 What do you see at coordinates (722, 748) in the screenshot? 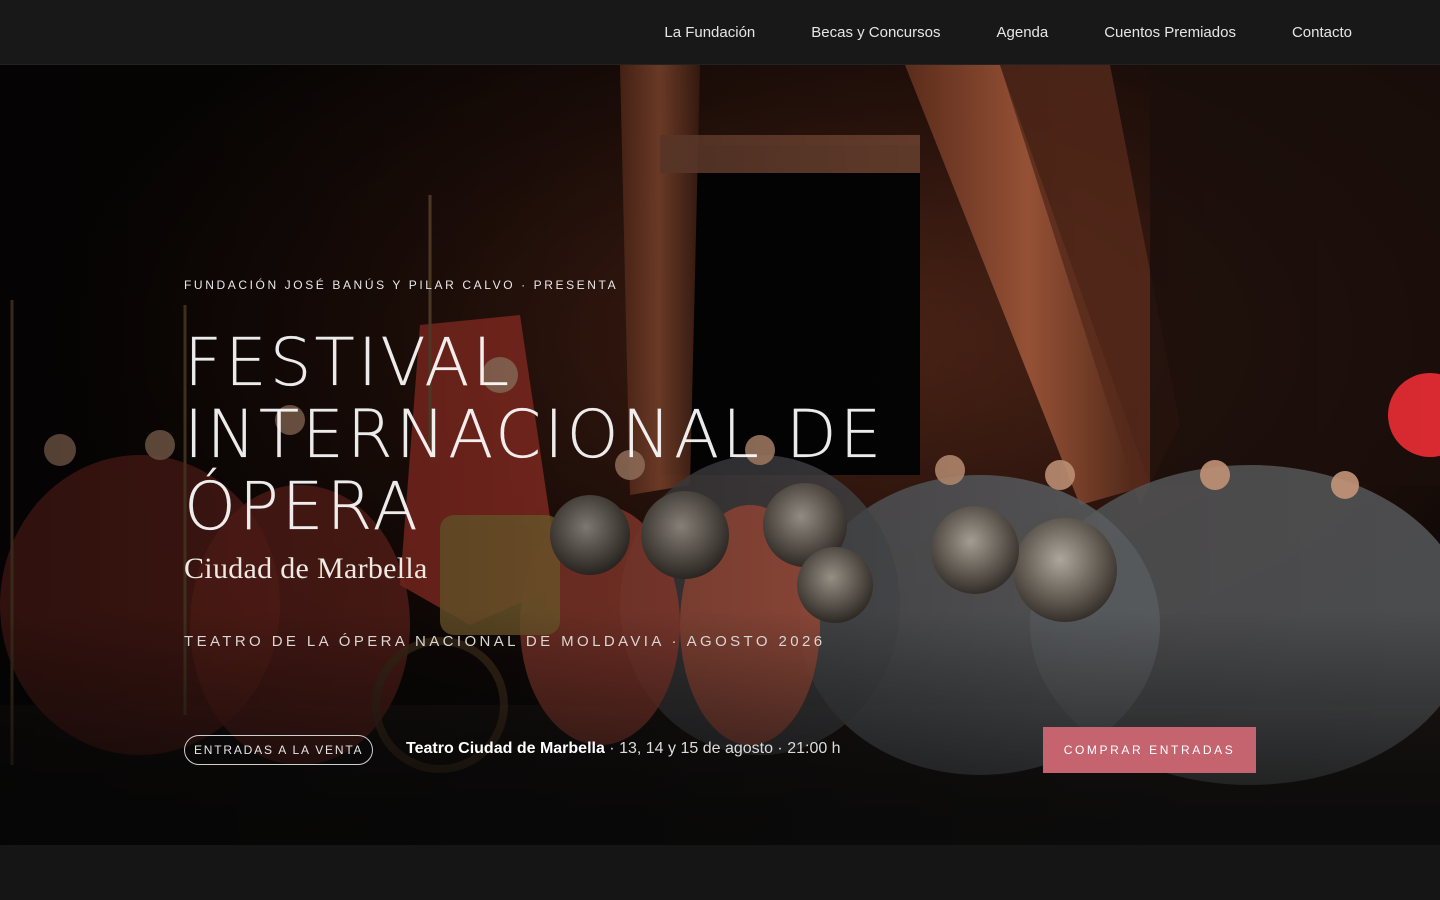
I see `event-details: · 13, 14 y 15 de agosto · 21:00 h` at bounding box center [722, 748].